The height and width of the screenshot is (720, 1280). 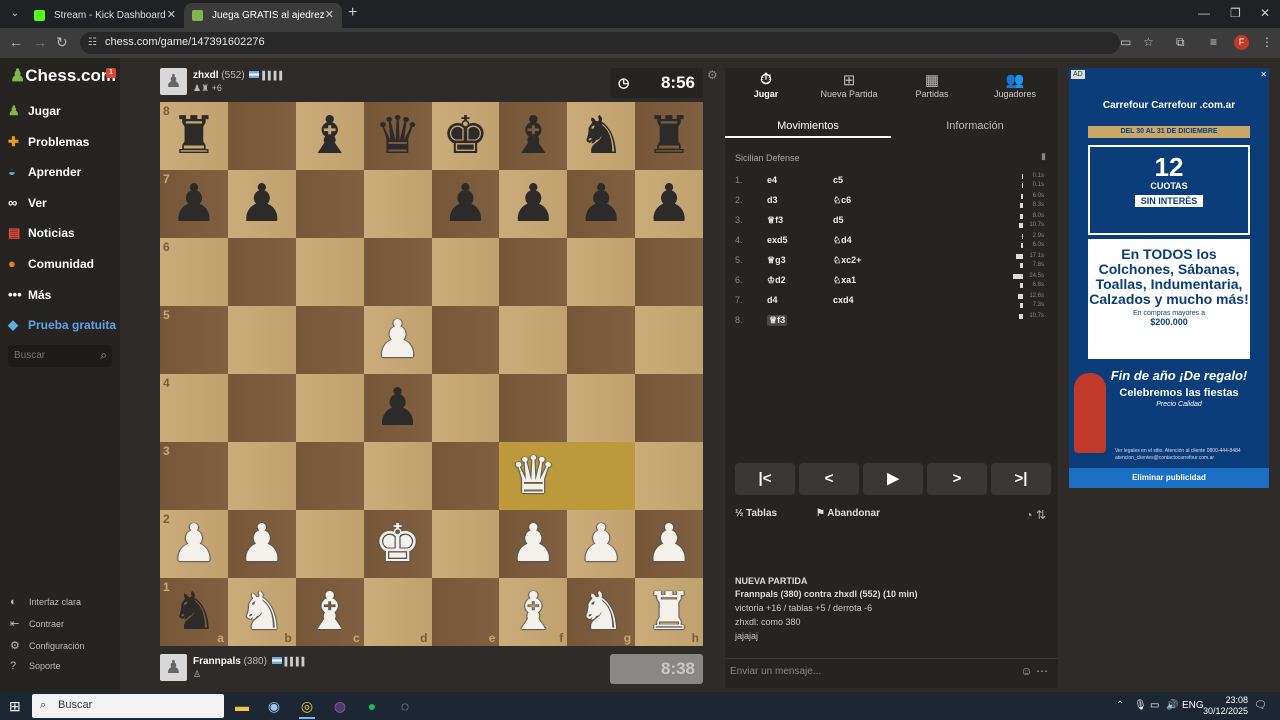 What do you see at coordinates (1034, 671) in the screenshot?
I see `emoji-icon: ☺ ⋯` at bounding box center [1034, 671].